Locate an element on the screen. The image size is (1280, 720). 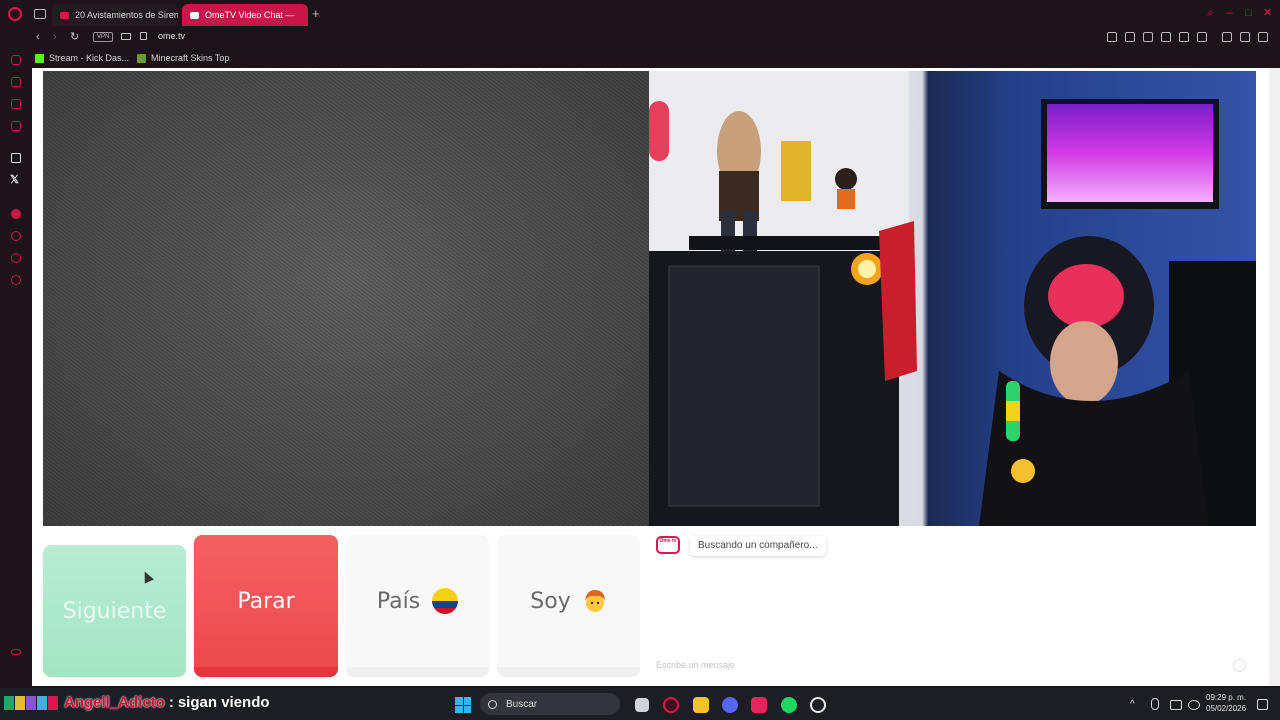
account-icon is located at coordinates (1227, 37).